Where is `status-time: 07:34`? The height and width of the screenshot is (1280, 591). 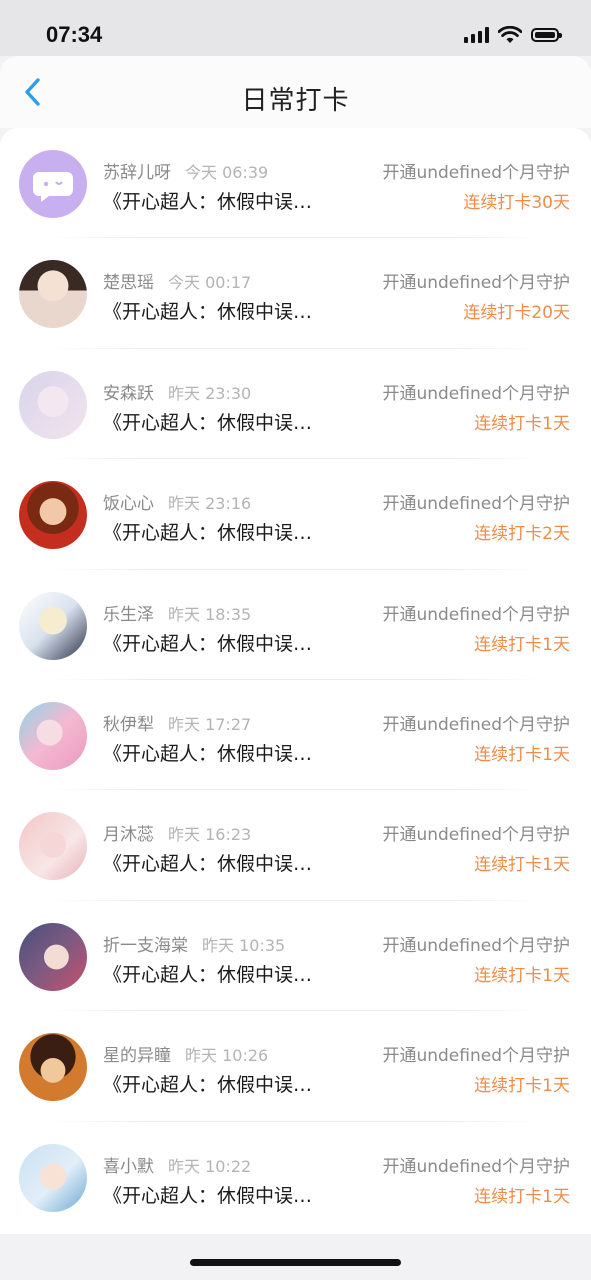
status-time: 07:34 is located at coordinates (74, 34).